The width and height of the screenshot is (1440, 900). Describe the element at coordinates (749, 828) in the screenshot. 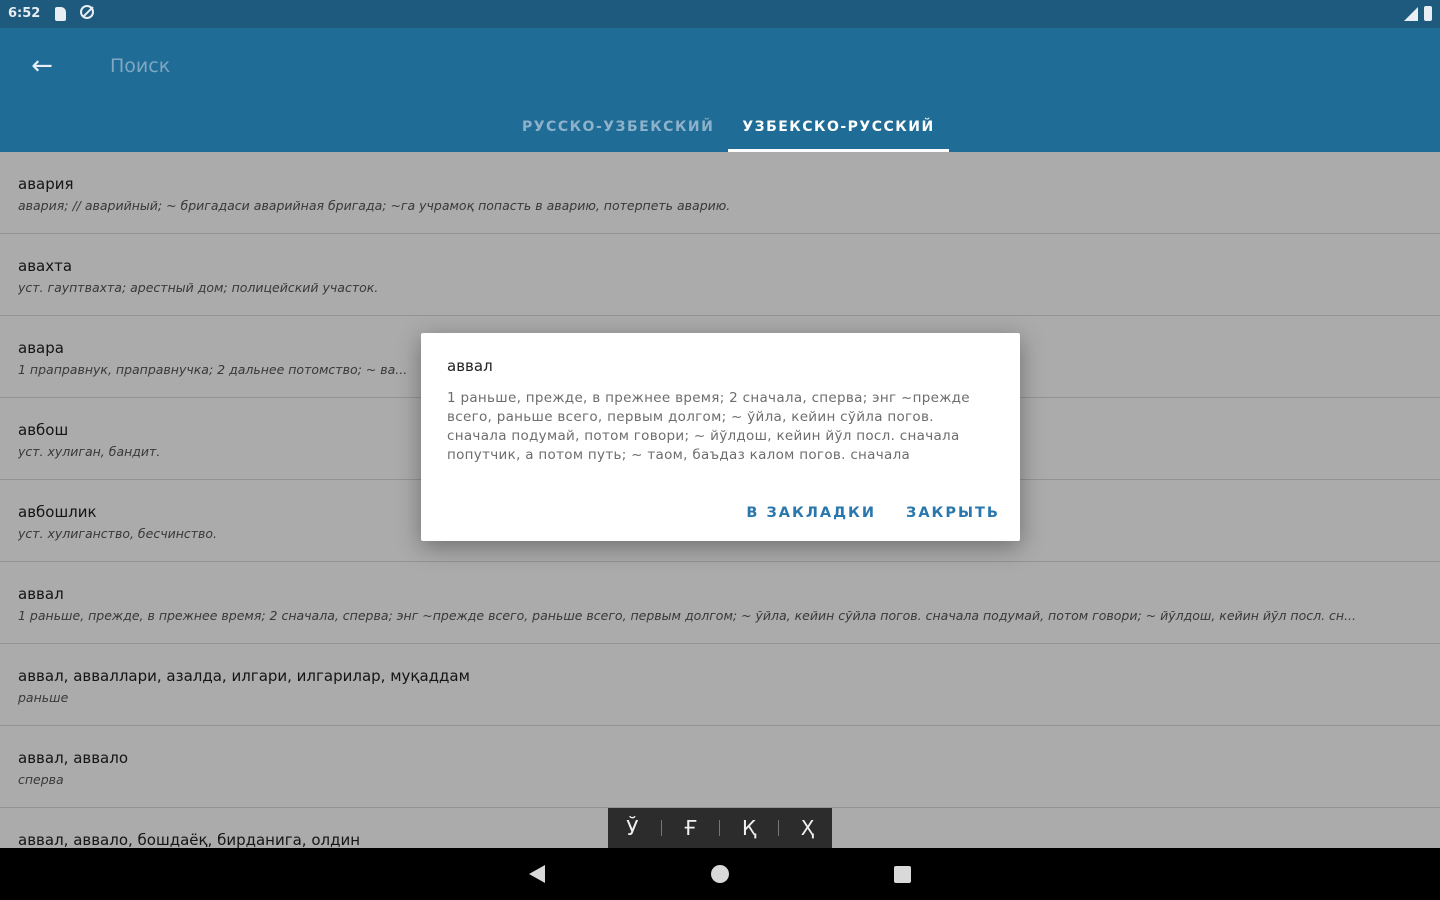

I see `char-key-q: Қ` at that location.